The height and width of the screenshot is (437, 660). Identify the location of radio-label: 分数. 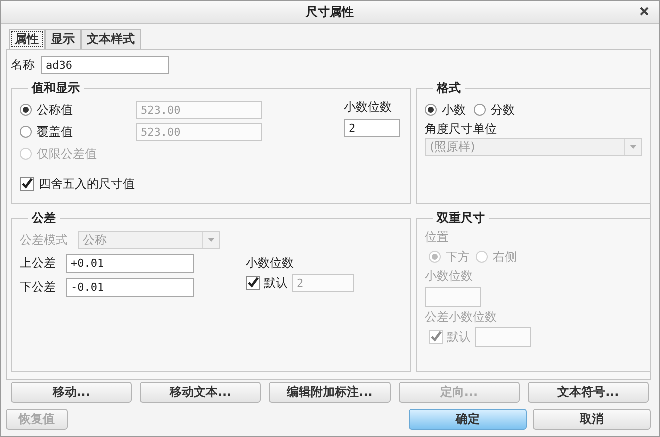
(503, 110).